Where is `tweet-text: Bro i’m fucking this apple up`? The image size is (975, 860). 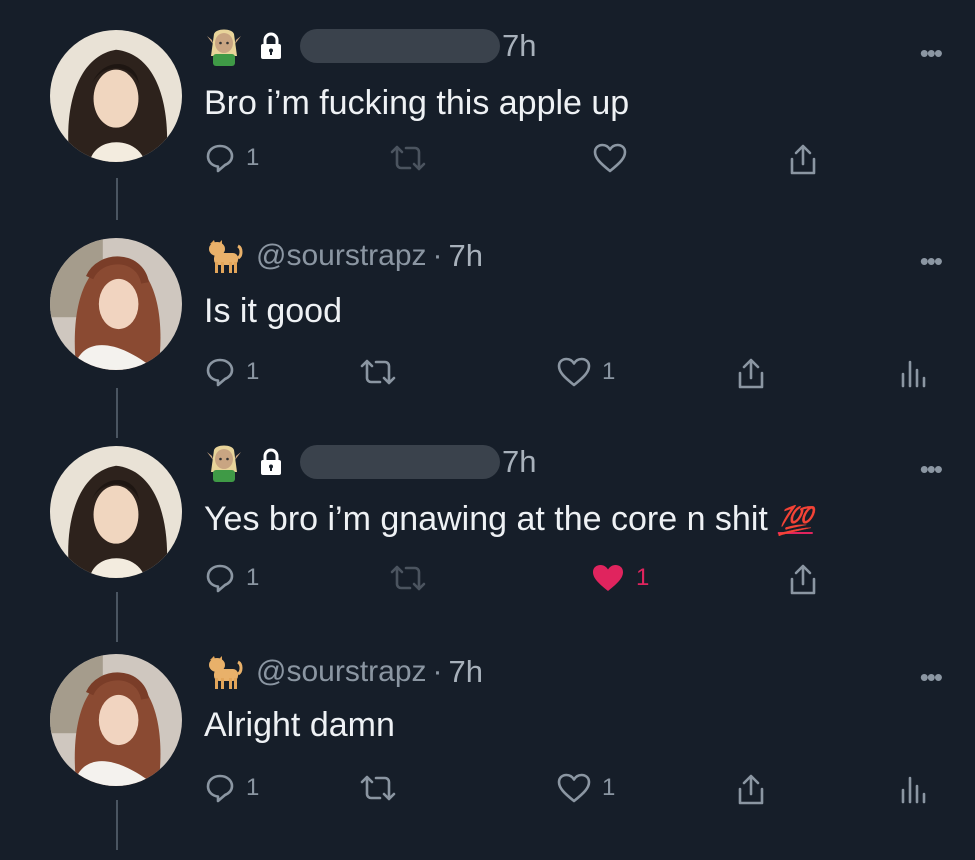 tweet-text: Bro i’m fucking this apple up is located at coordinates (417, 103).